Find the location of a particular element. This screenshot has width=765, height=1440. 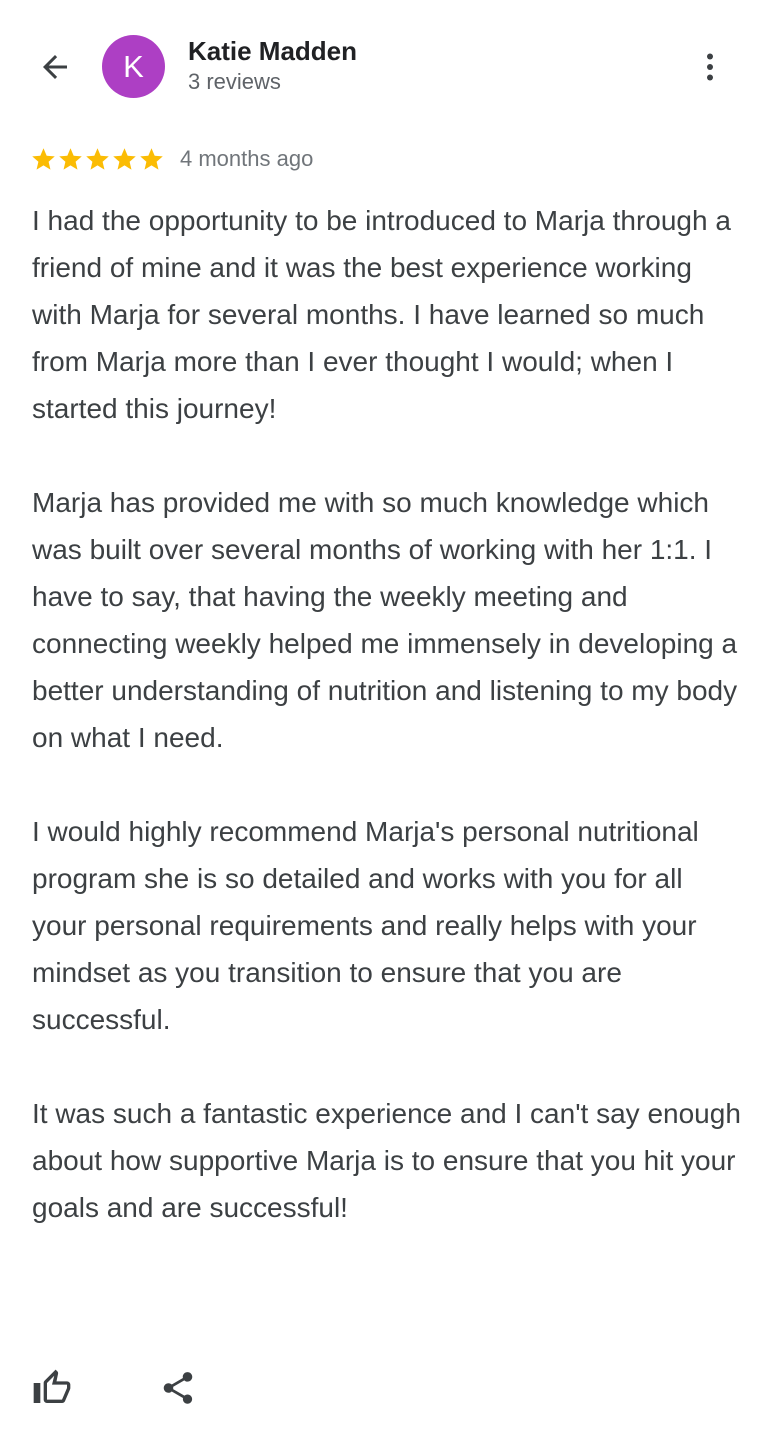

review-header: K Katie Madden 3 reviews is located at coordinates (382, 65).